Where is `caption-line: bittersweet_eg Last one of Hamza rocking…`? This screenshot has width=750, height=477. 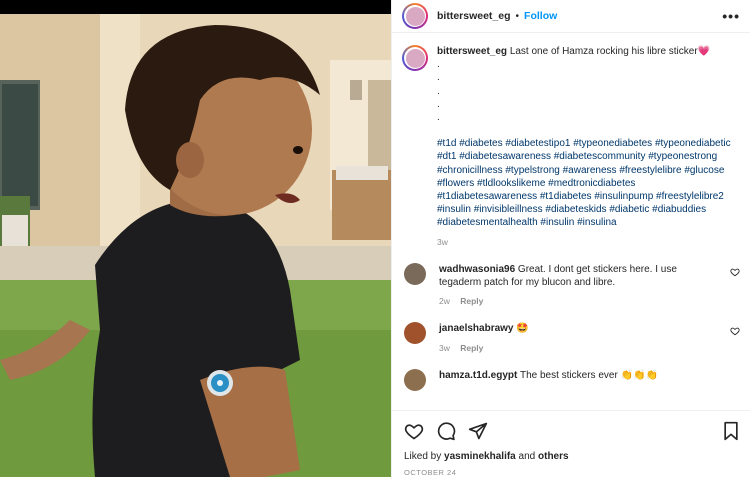
caption-line: bittersweet_eg Last one of Hamza rocking… is located at coordinates (584, 51).